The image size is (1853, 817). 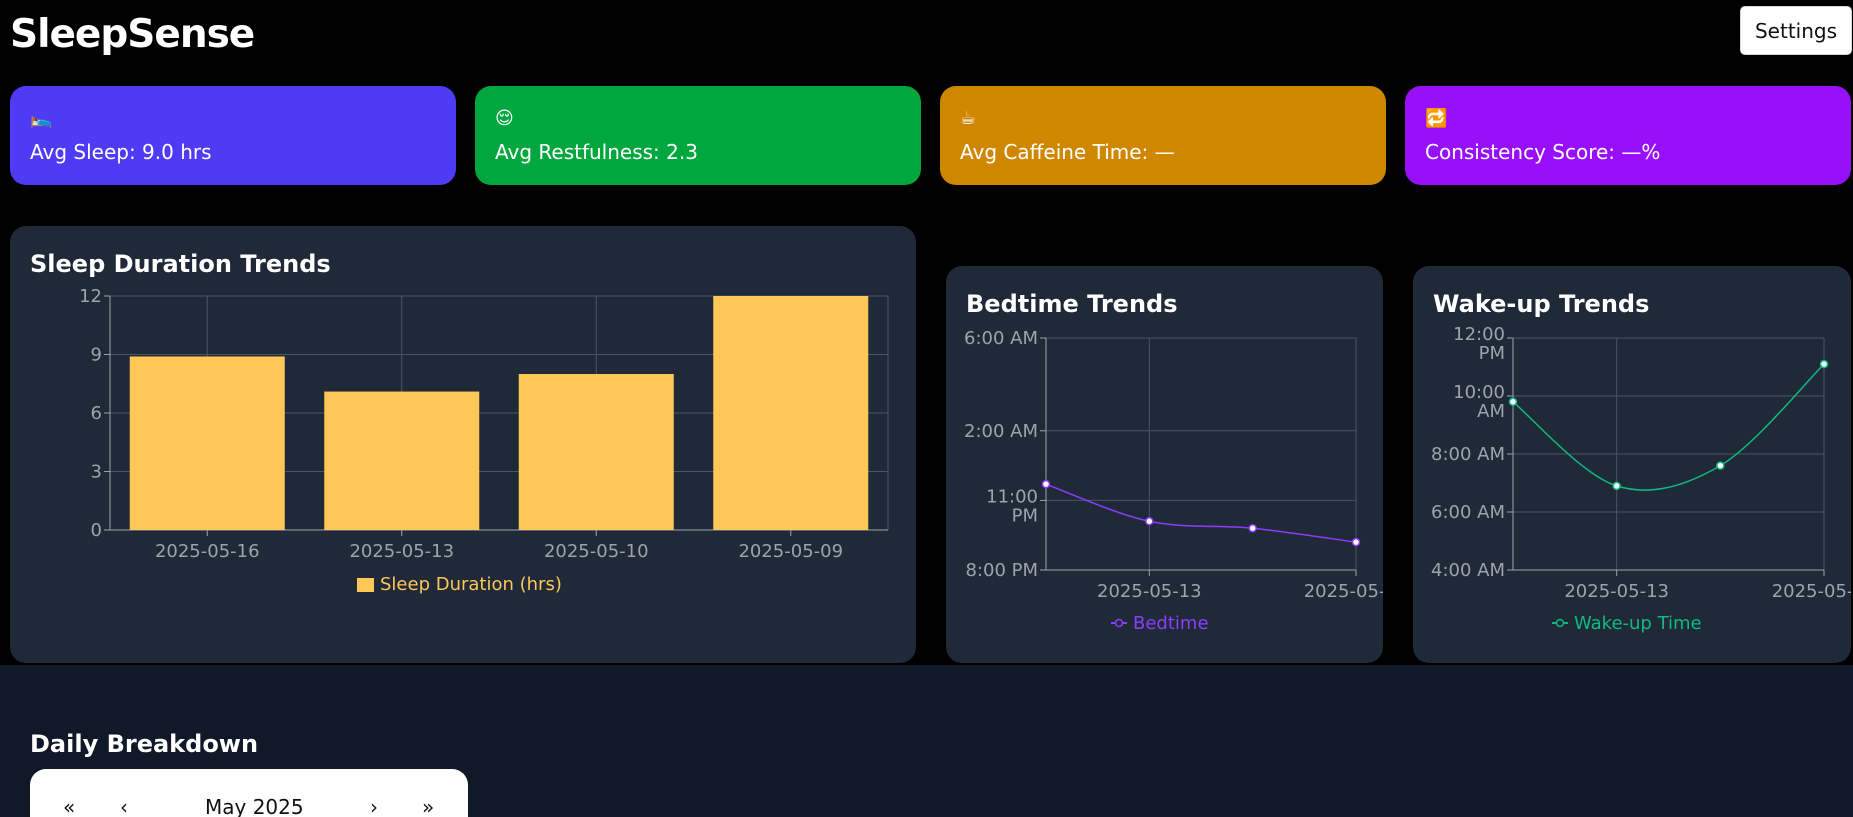 I want to click on bed-icon: 🛌, so click(x=41, y=118).